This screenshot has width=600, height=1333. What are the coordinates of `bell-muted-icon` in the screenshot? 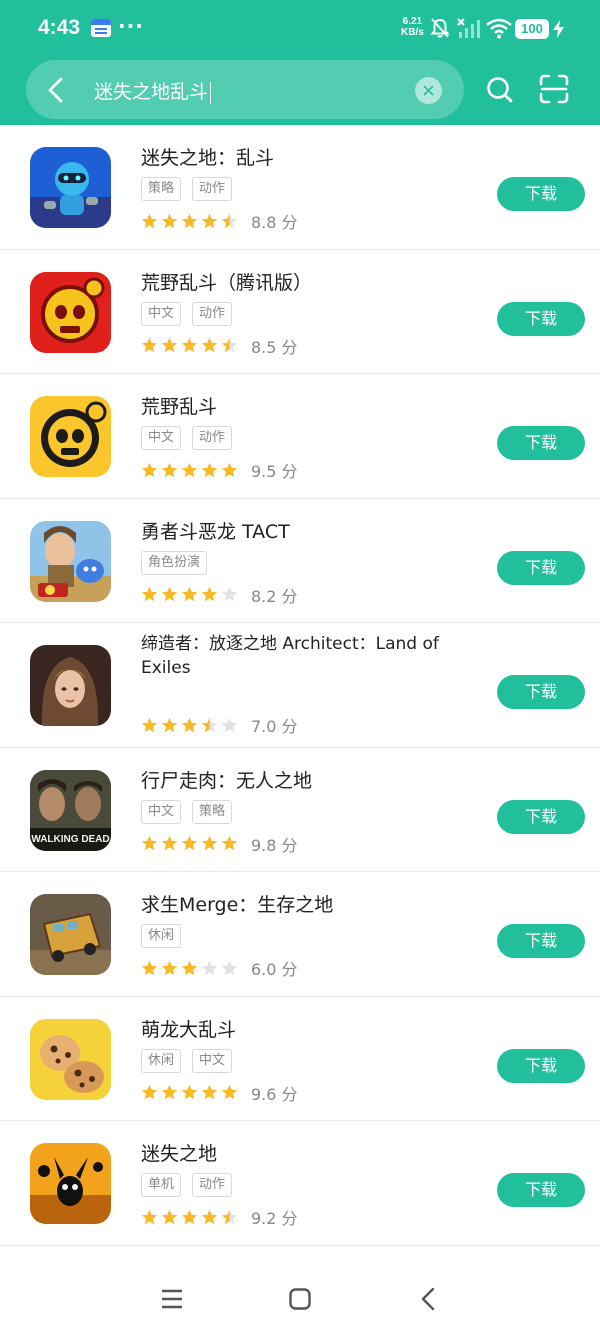 It's located at (440, 28).